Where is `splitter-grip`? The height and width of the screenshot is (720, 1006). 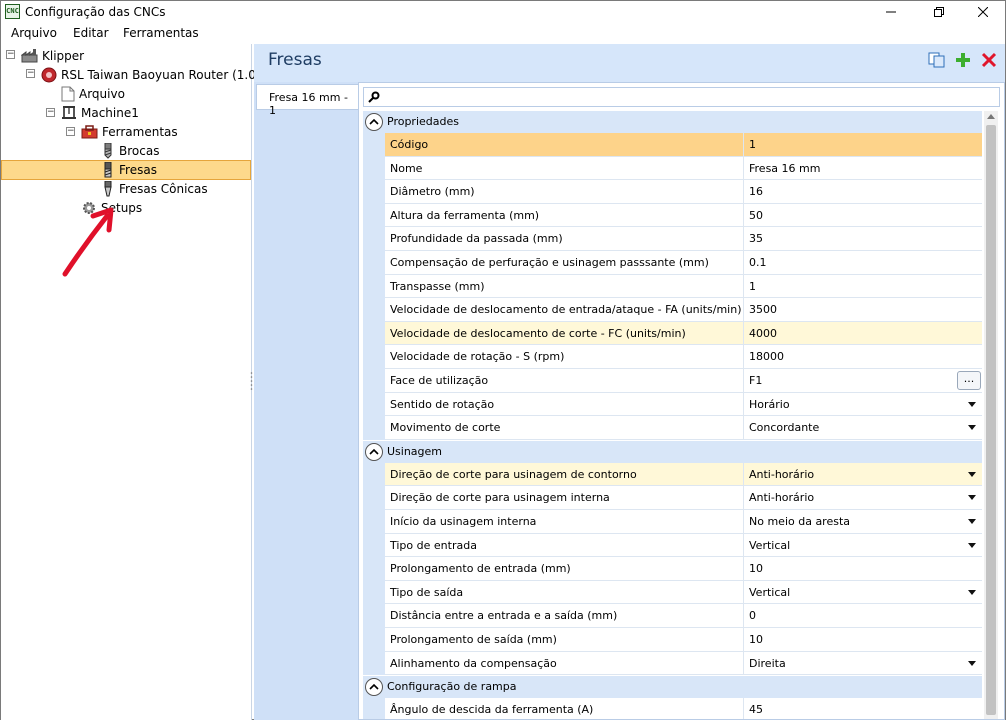
splitter-grip is located at coordinates (251, 381).